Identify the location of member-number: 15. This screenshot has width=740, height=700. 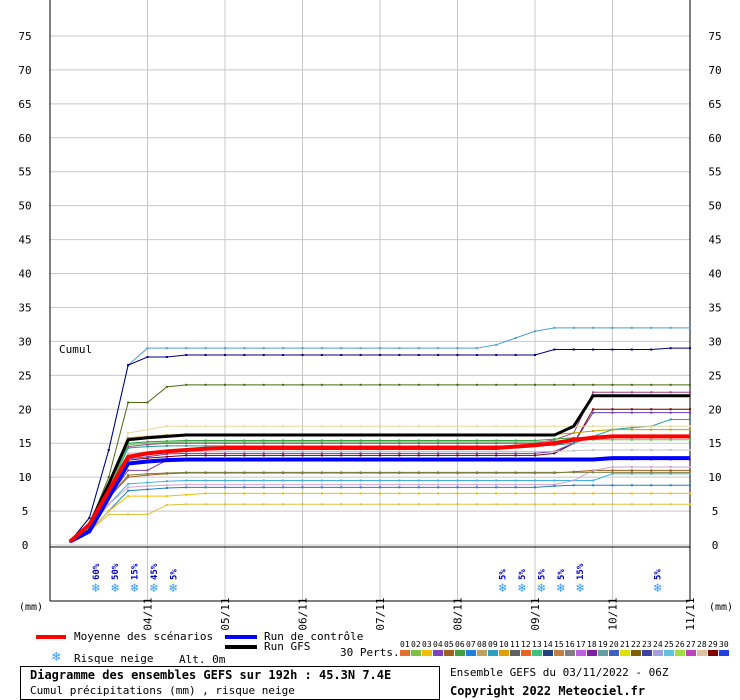
(559, 644).